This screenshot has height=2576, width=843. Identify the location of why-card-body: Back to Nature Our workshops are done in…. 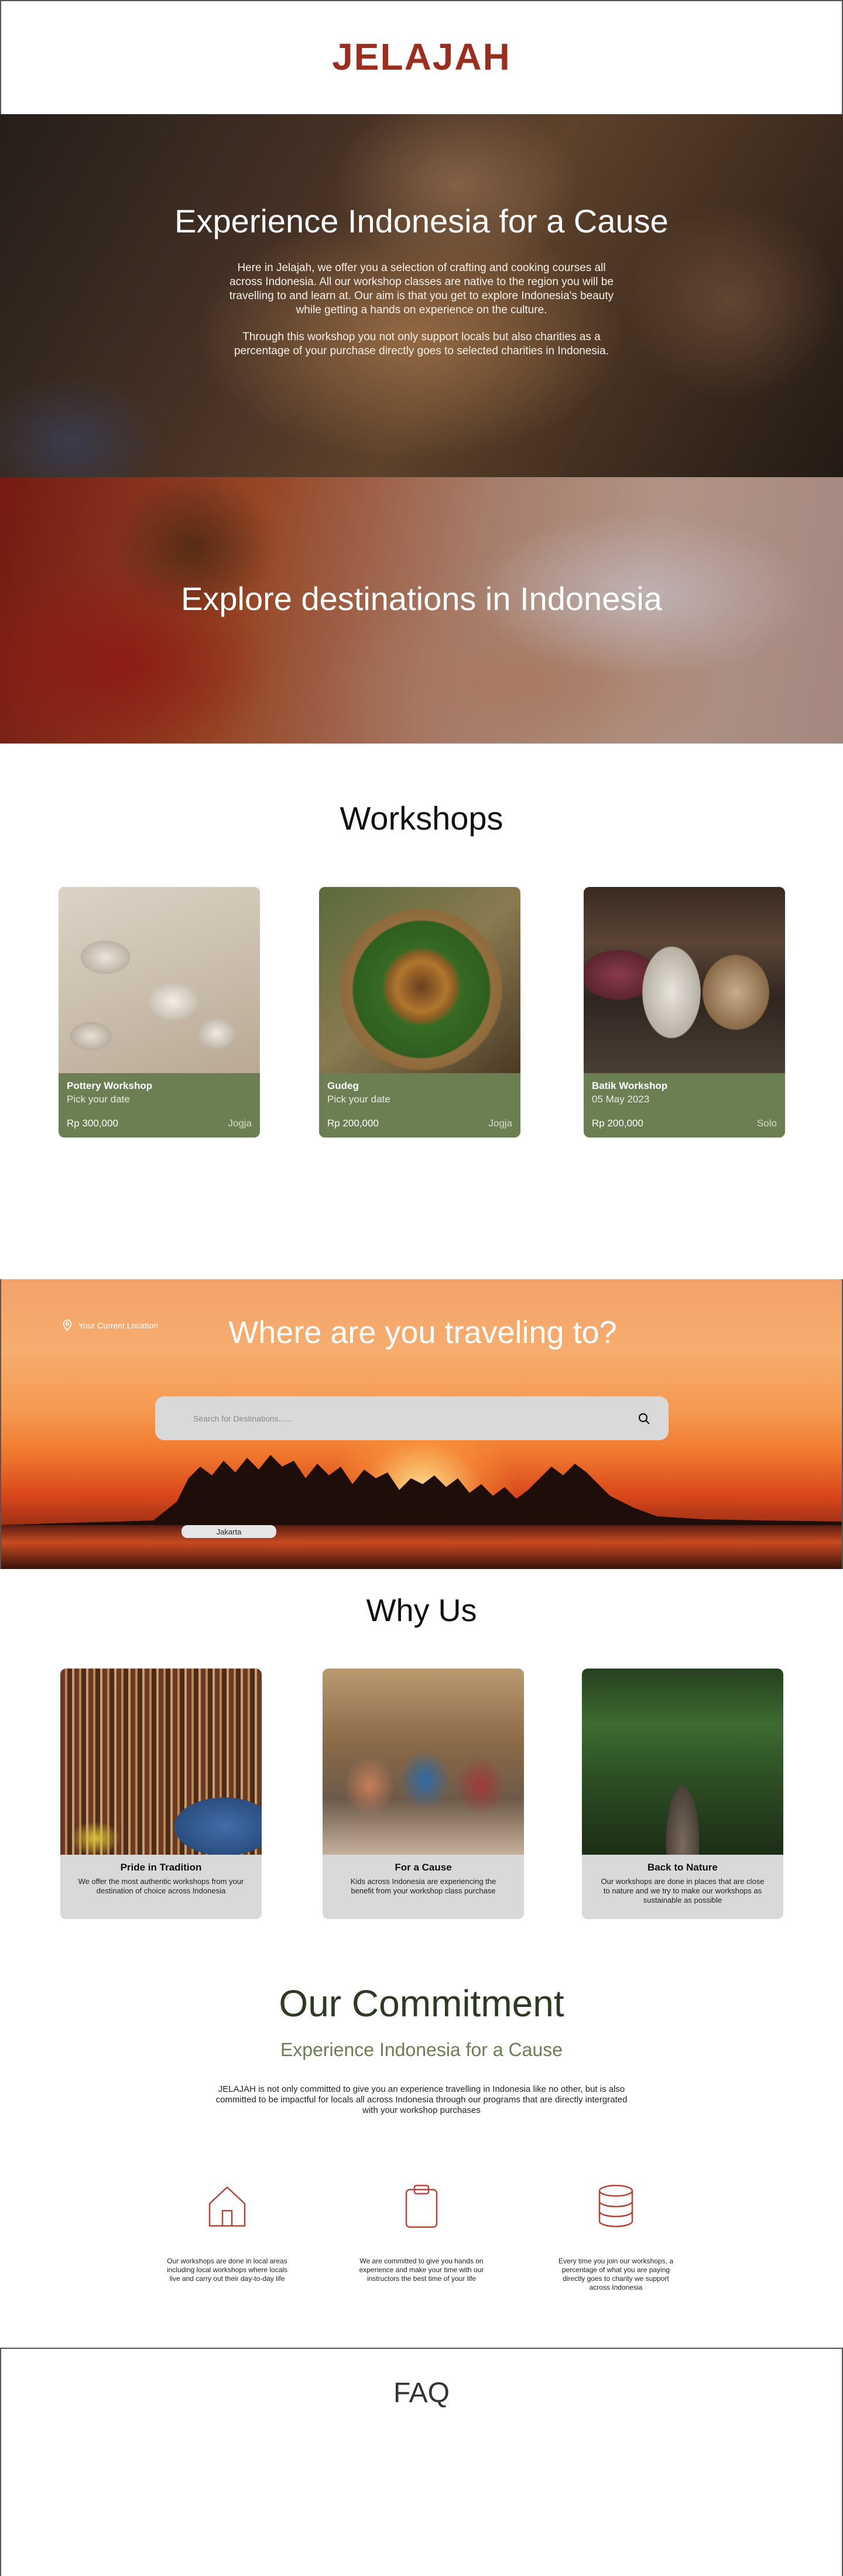
(682, 1883).